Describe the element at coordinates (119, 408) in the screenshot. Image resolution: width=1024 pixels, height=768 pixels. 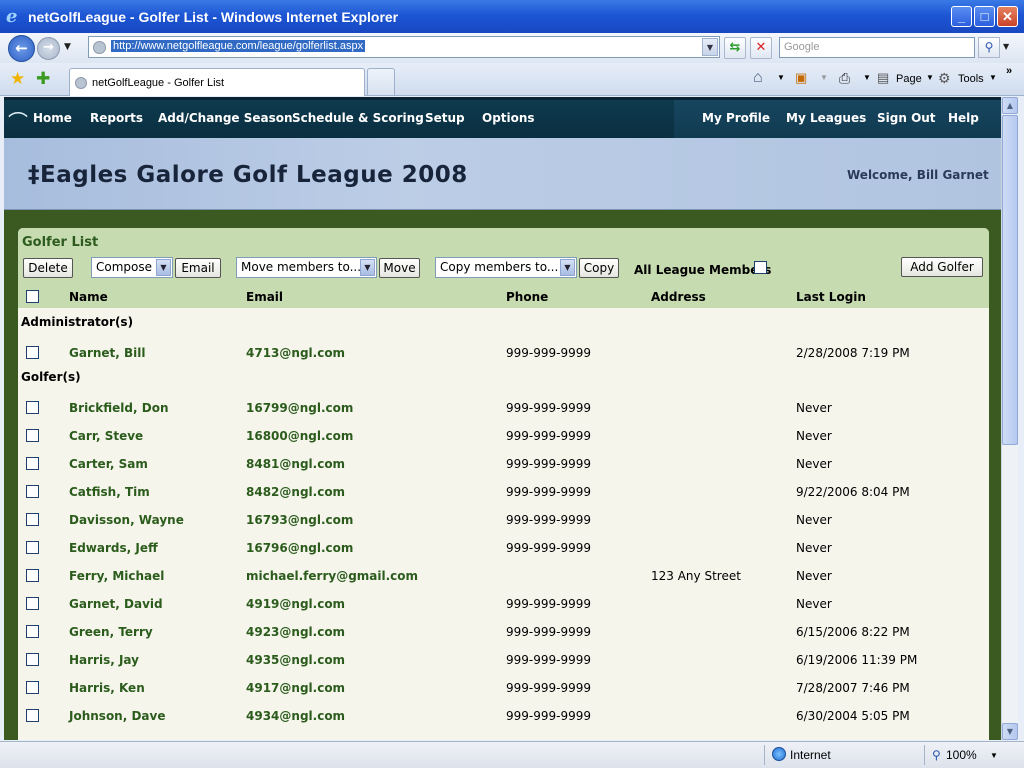
I see `golfer-name: Brickfield, Don` at that location.